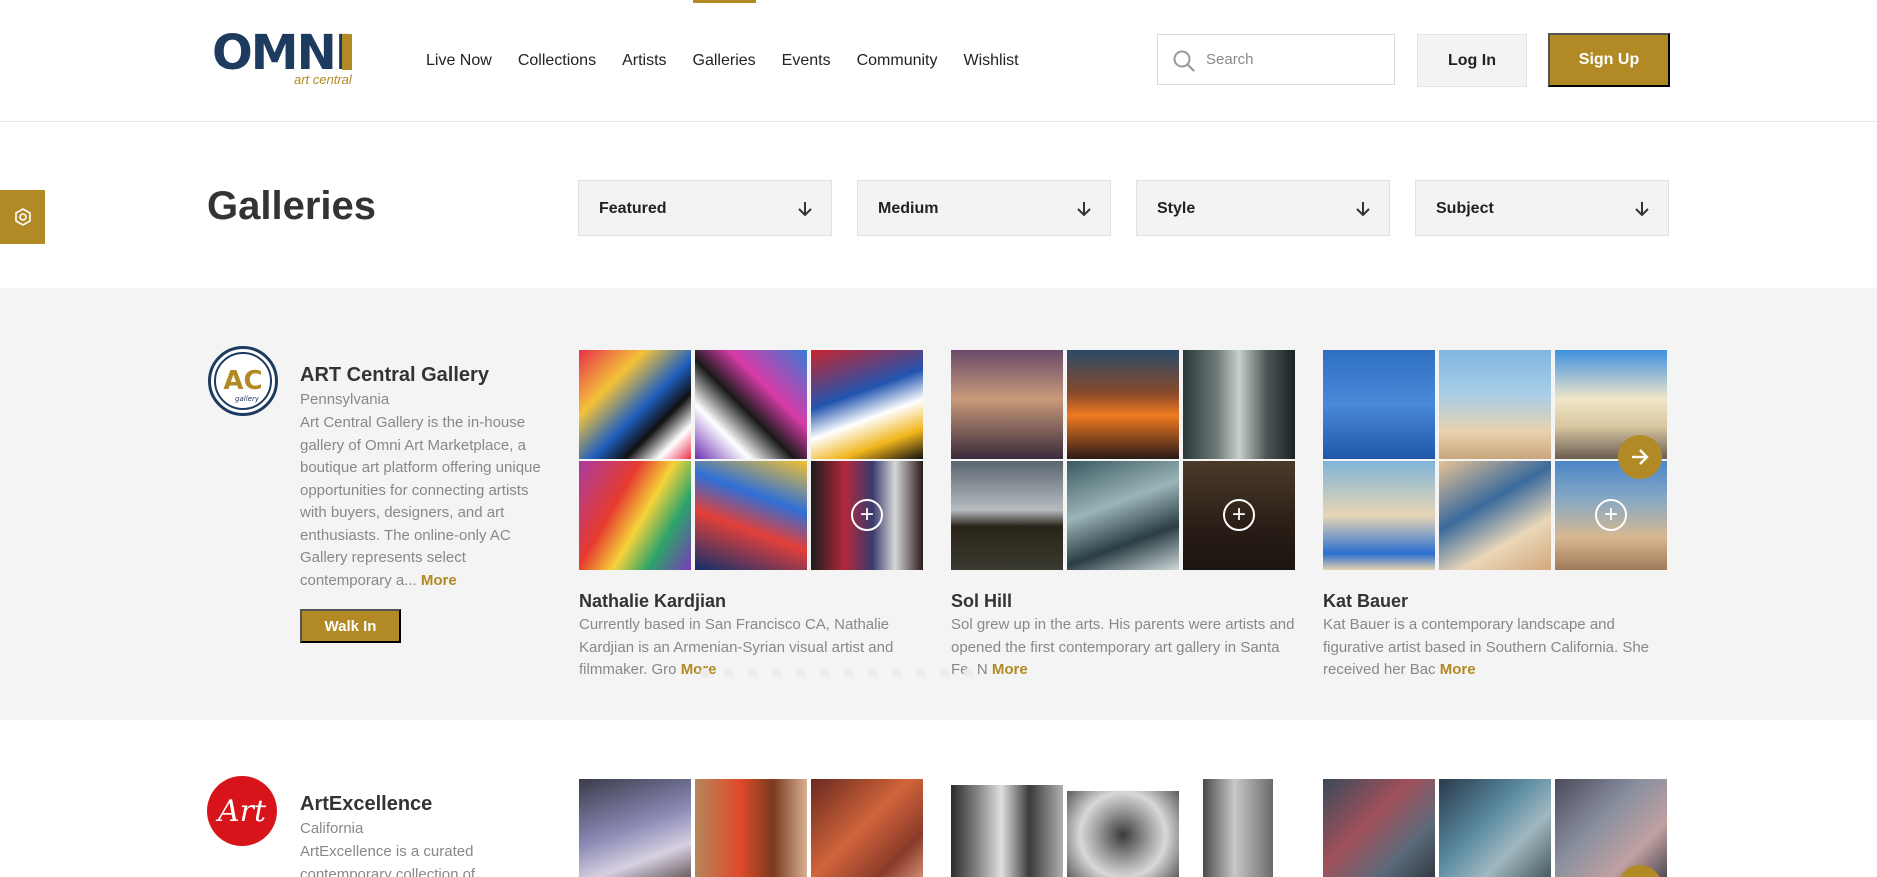 This screenshot has width=1877, height=877. I want to click on filter-medium: Medium, so click(984, 208).